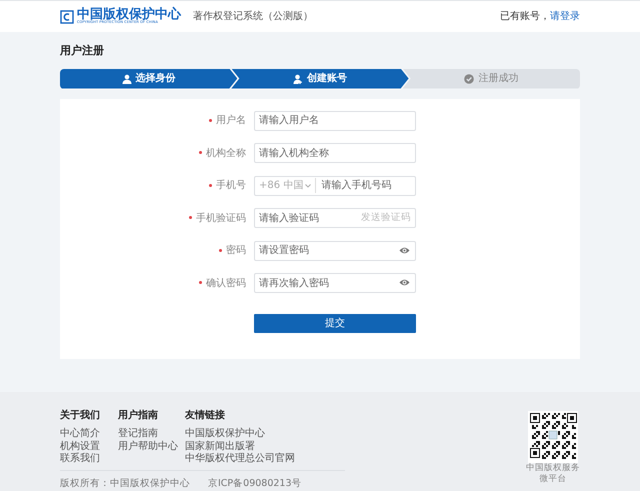 The image size is (640, 491). Describe the element at coordinates (205, 415) in the screenshot. I see `footer-heading: 友情链接` at that location.